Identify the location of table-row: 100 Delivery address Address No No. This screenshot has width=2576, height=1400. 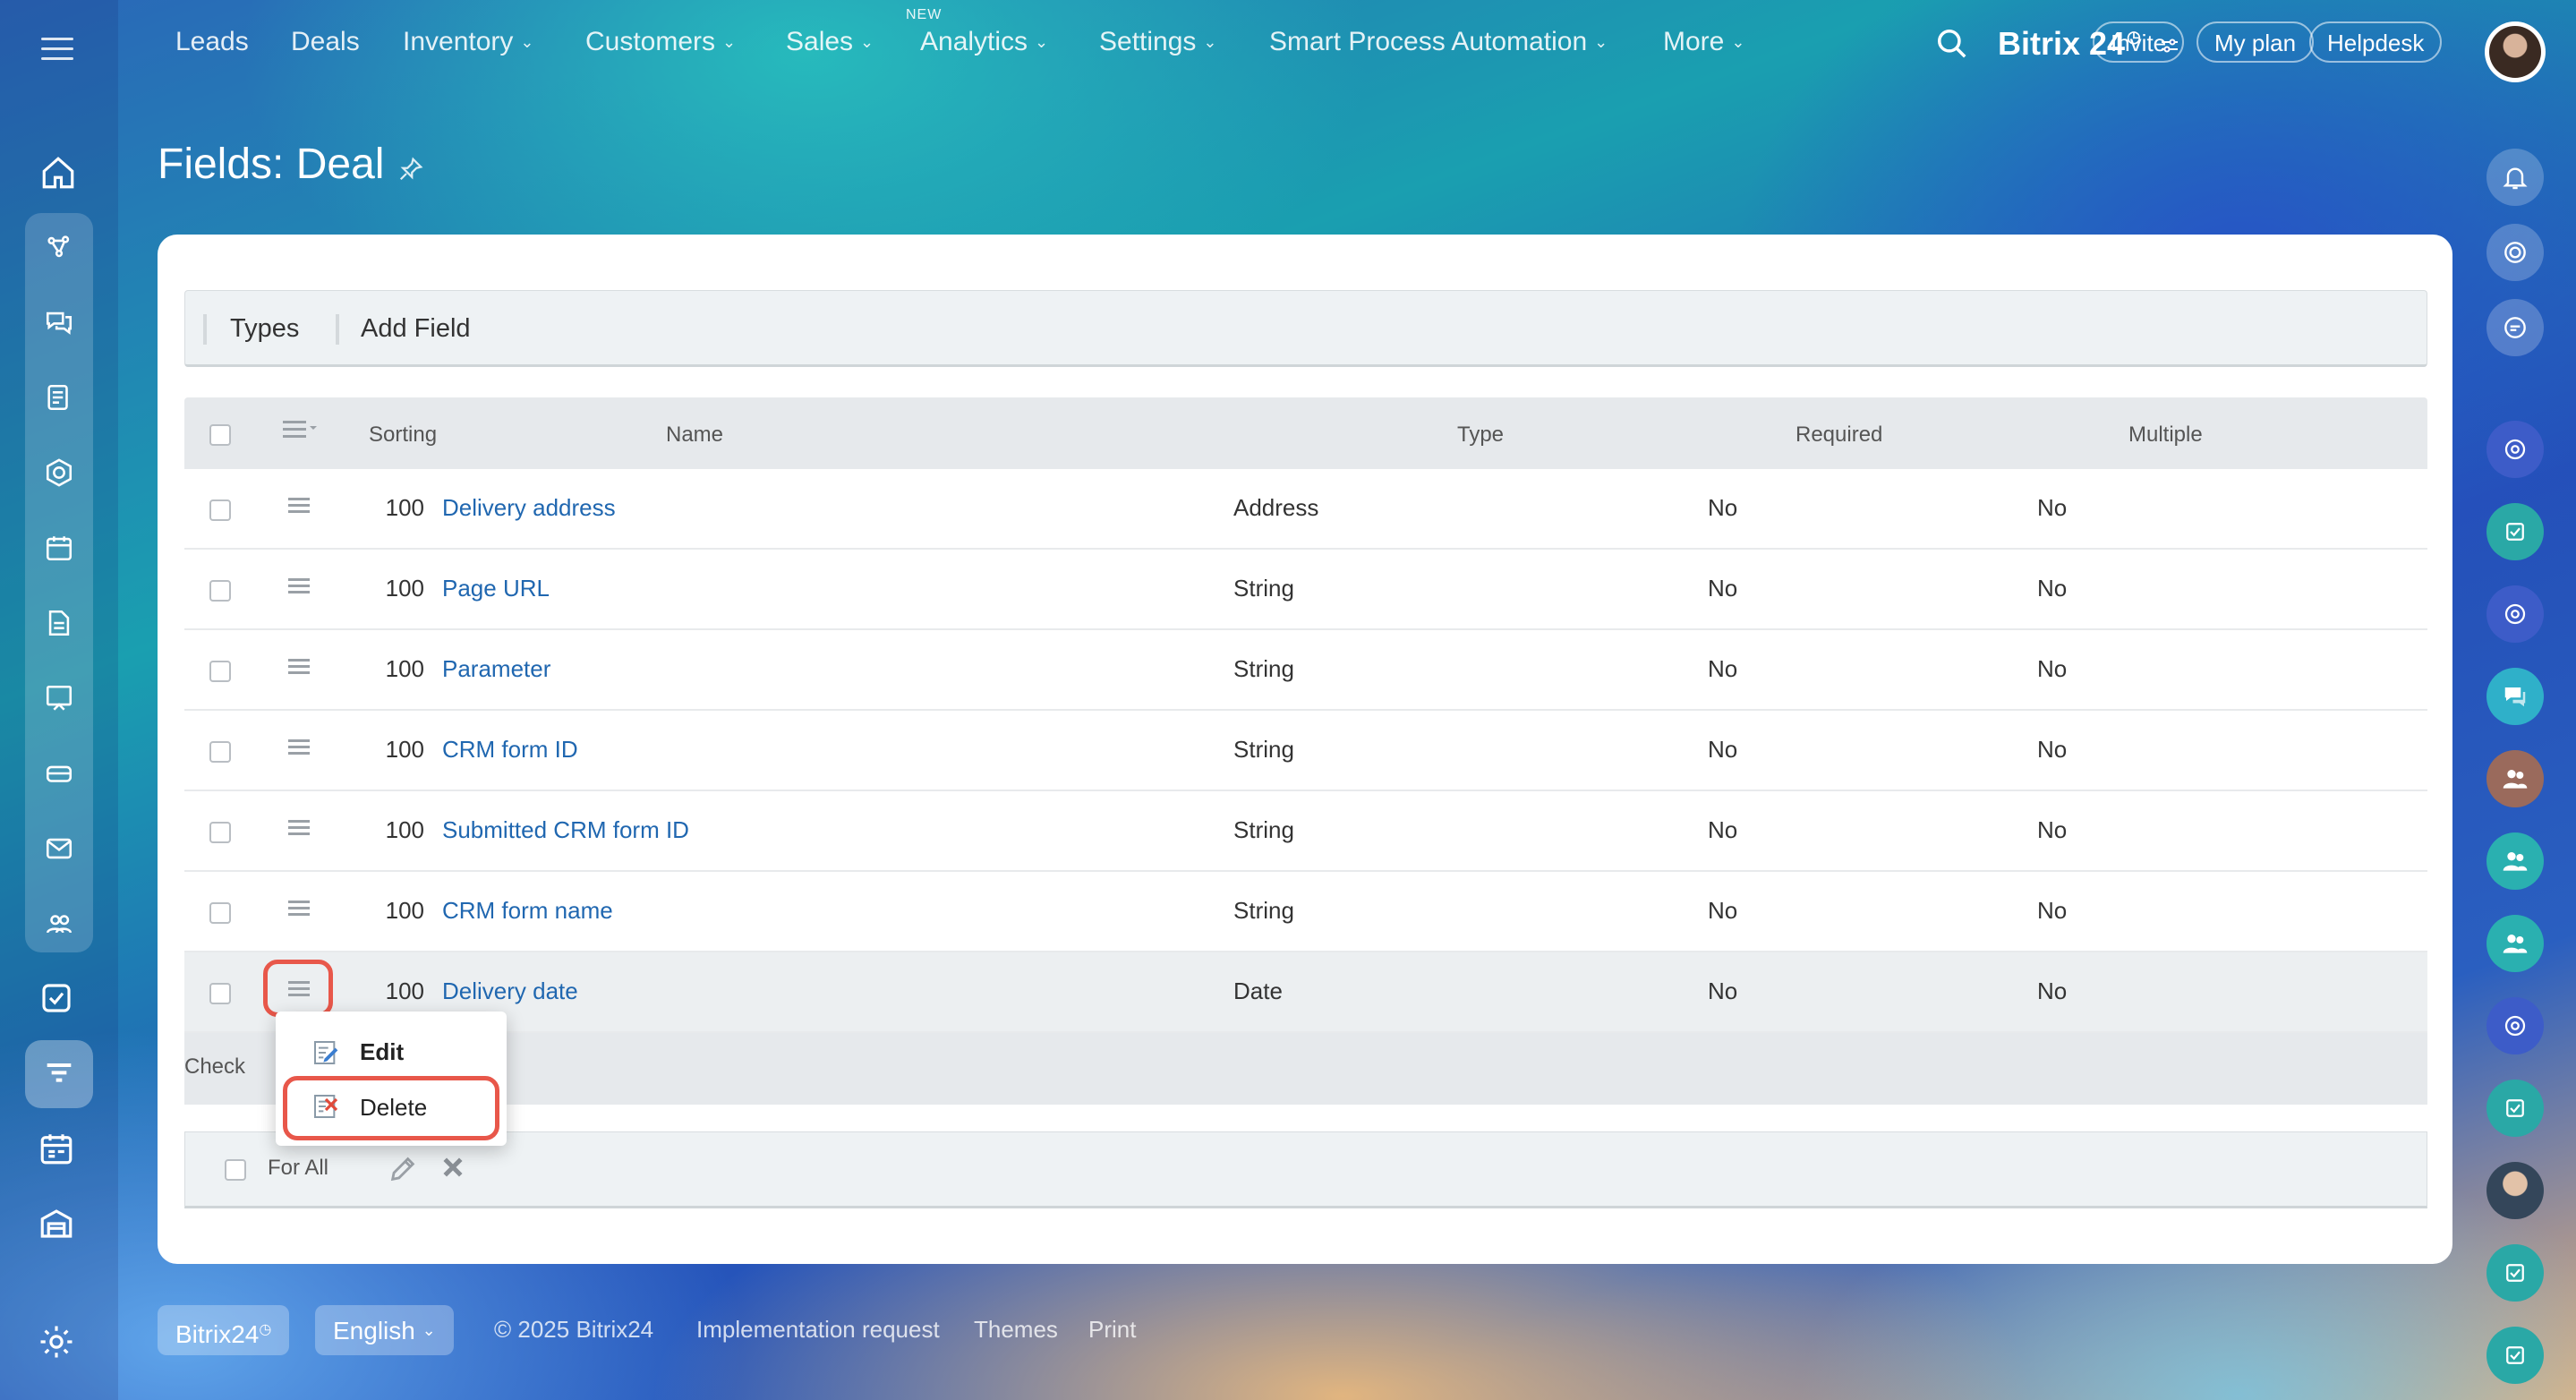
(1305, 510).